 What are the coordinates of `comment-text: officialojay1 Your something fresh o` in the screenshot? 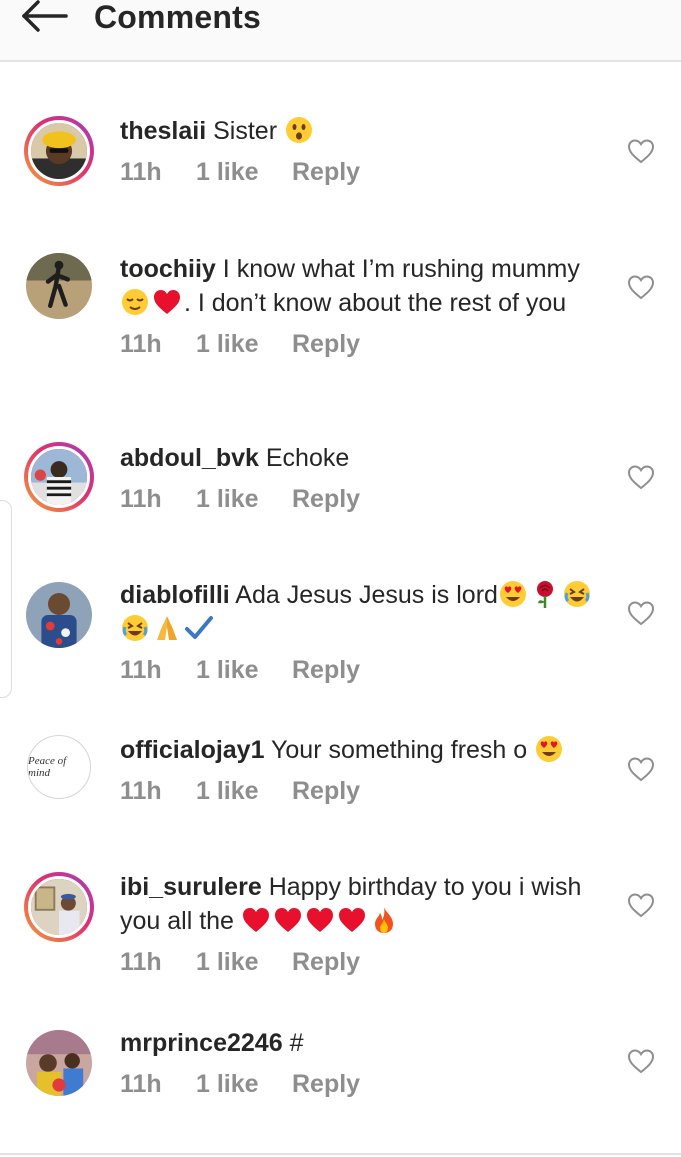 It's located at (365, 750).